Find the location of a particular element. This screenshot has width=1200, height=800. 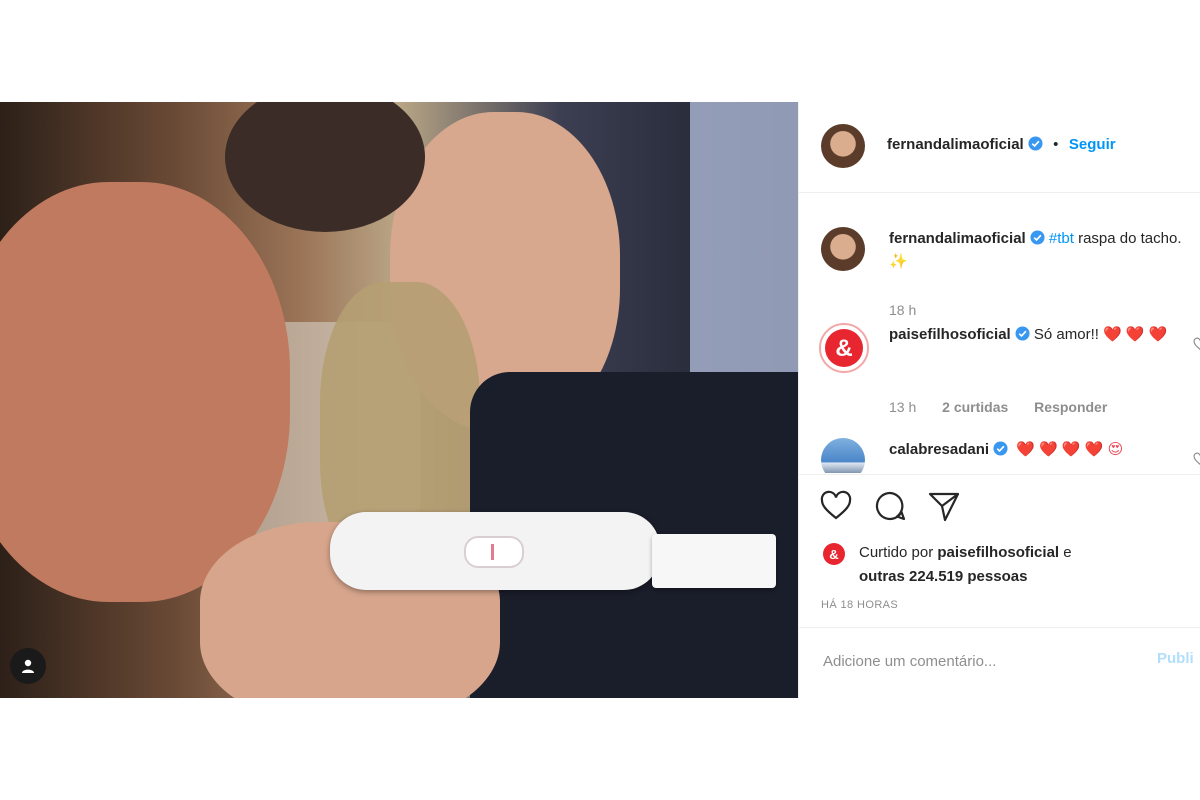

comment-avatar-paisefilhos: & is located at coordinates (844, 348).